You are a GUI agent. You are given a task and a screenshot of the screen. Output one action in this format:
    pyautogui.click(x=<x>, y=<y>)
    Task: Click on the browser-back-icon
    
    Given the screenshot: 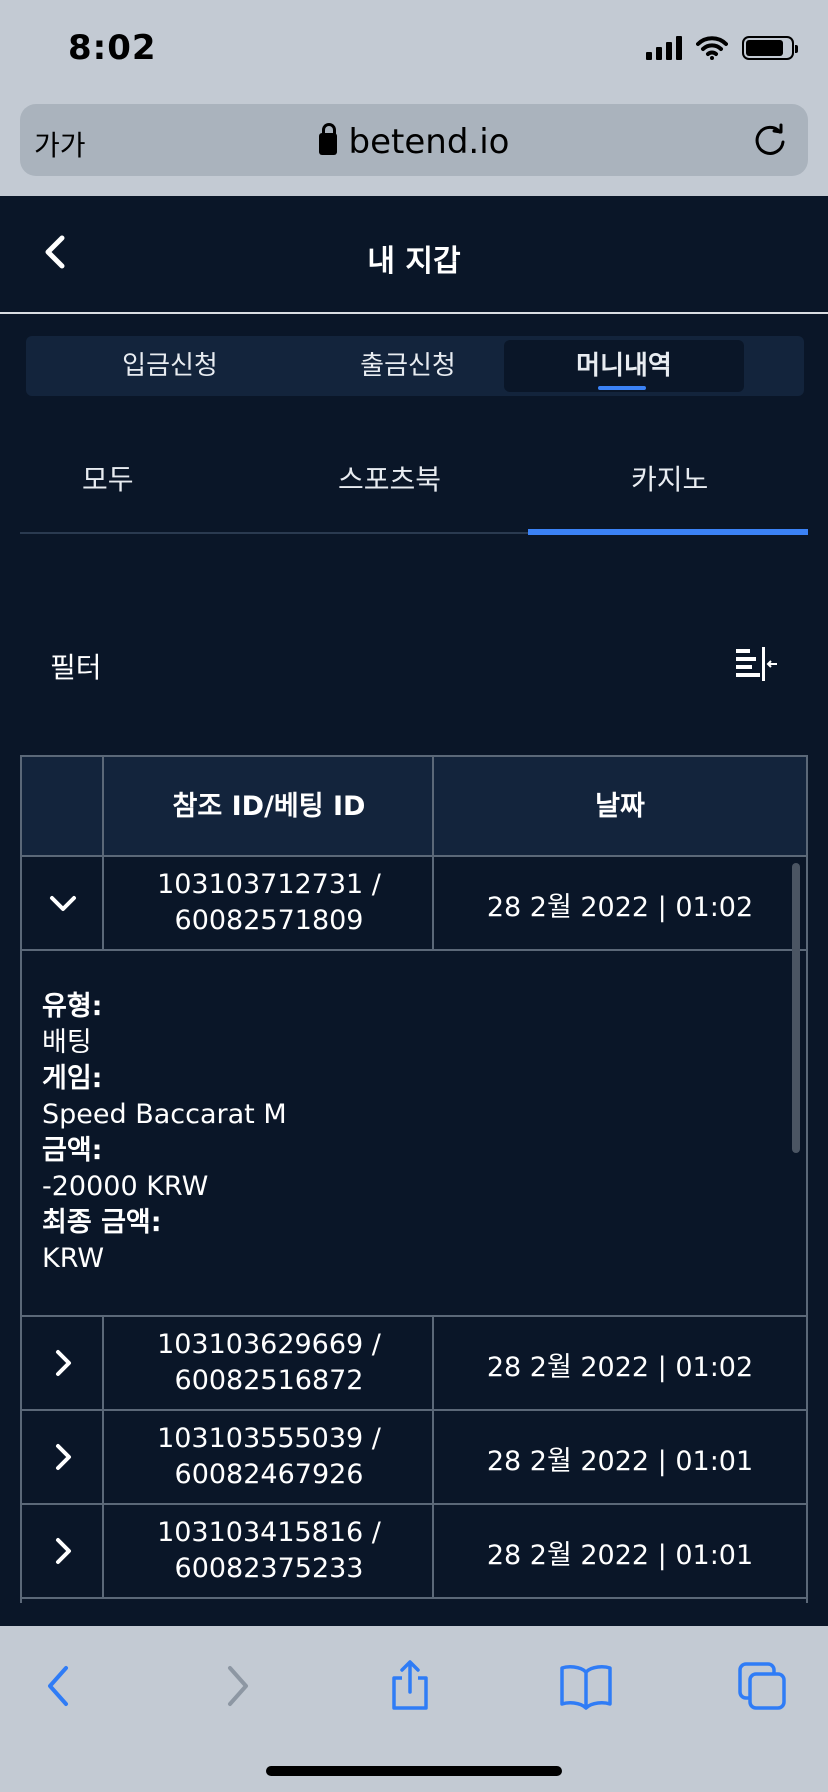 What is the action you would take?
    pyautogui.click(x=60, y=1686)
    